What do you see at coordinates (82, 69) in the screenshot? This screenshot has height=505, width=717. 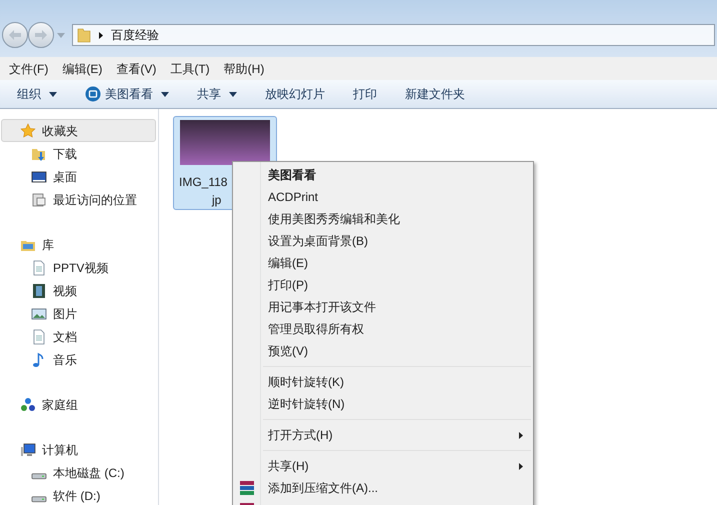 I see `menu-bar-item: 编辑(E)` at bounding box center [82, 69].